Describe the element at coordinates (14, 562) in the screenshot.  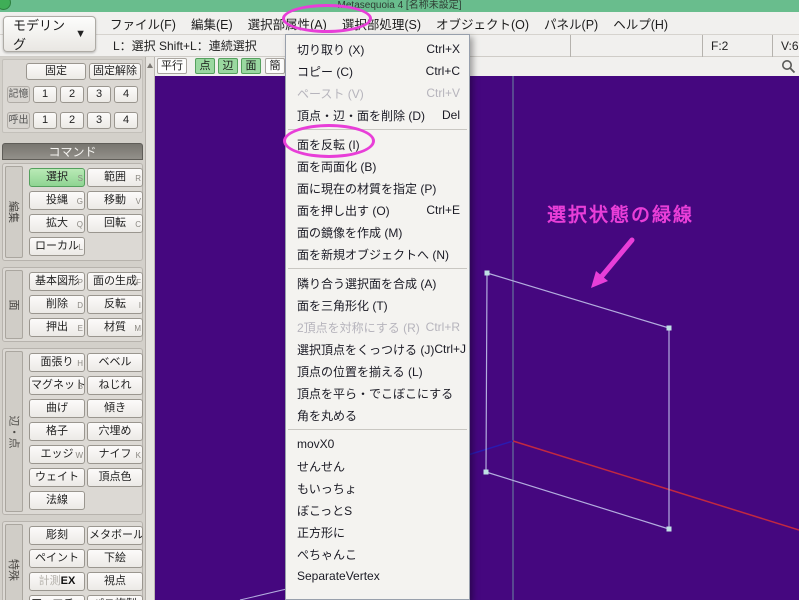
I see `group-tab: 特殊` at that location.